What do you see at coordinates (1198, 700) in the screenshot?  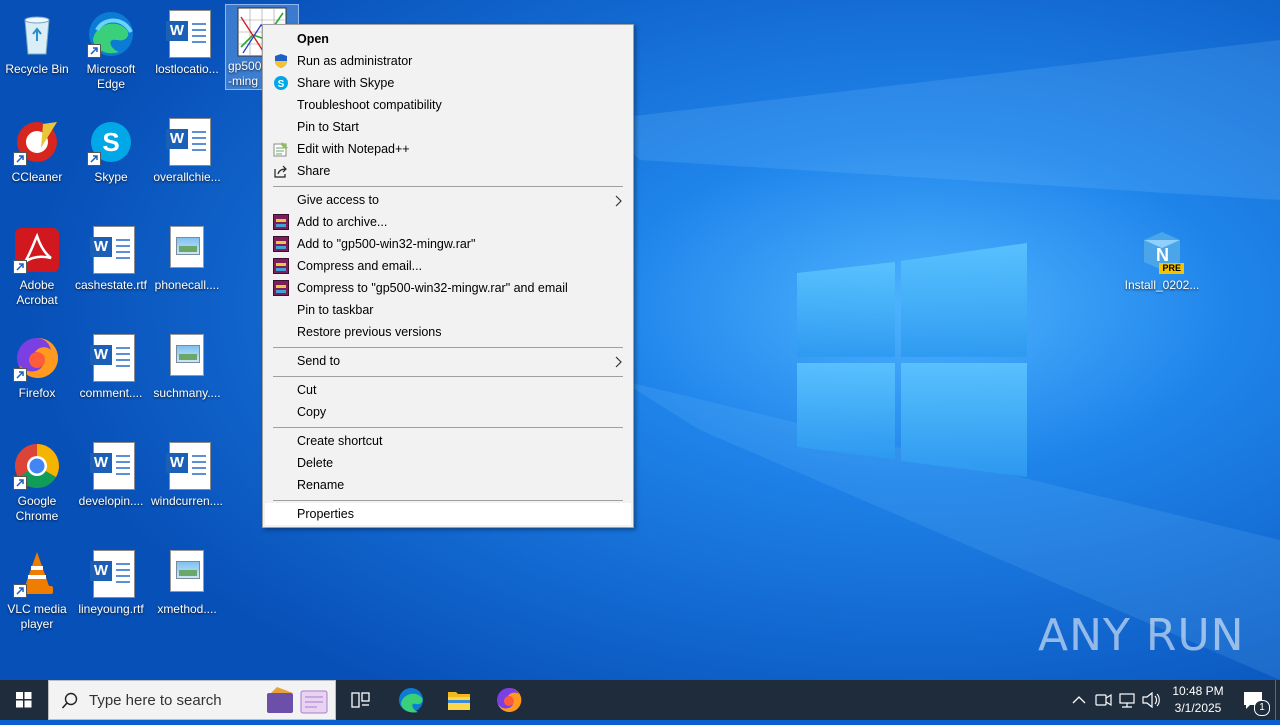 I see `taskbar-clock: 10:48 PM 3/1/2025` at bounding box center [1198, 700].